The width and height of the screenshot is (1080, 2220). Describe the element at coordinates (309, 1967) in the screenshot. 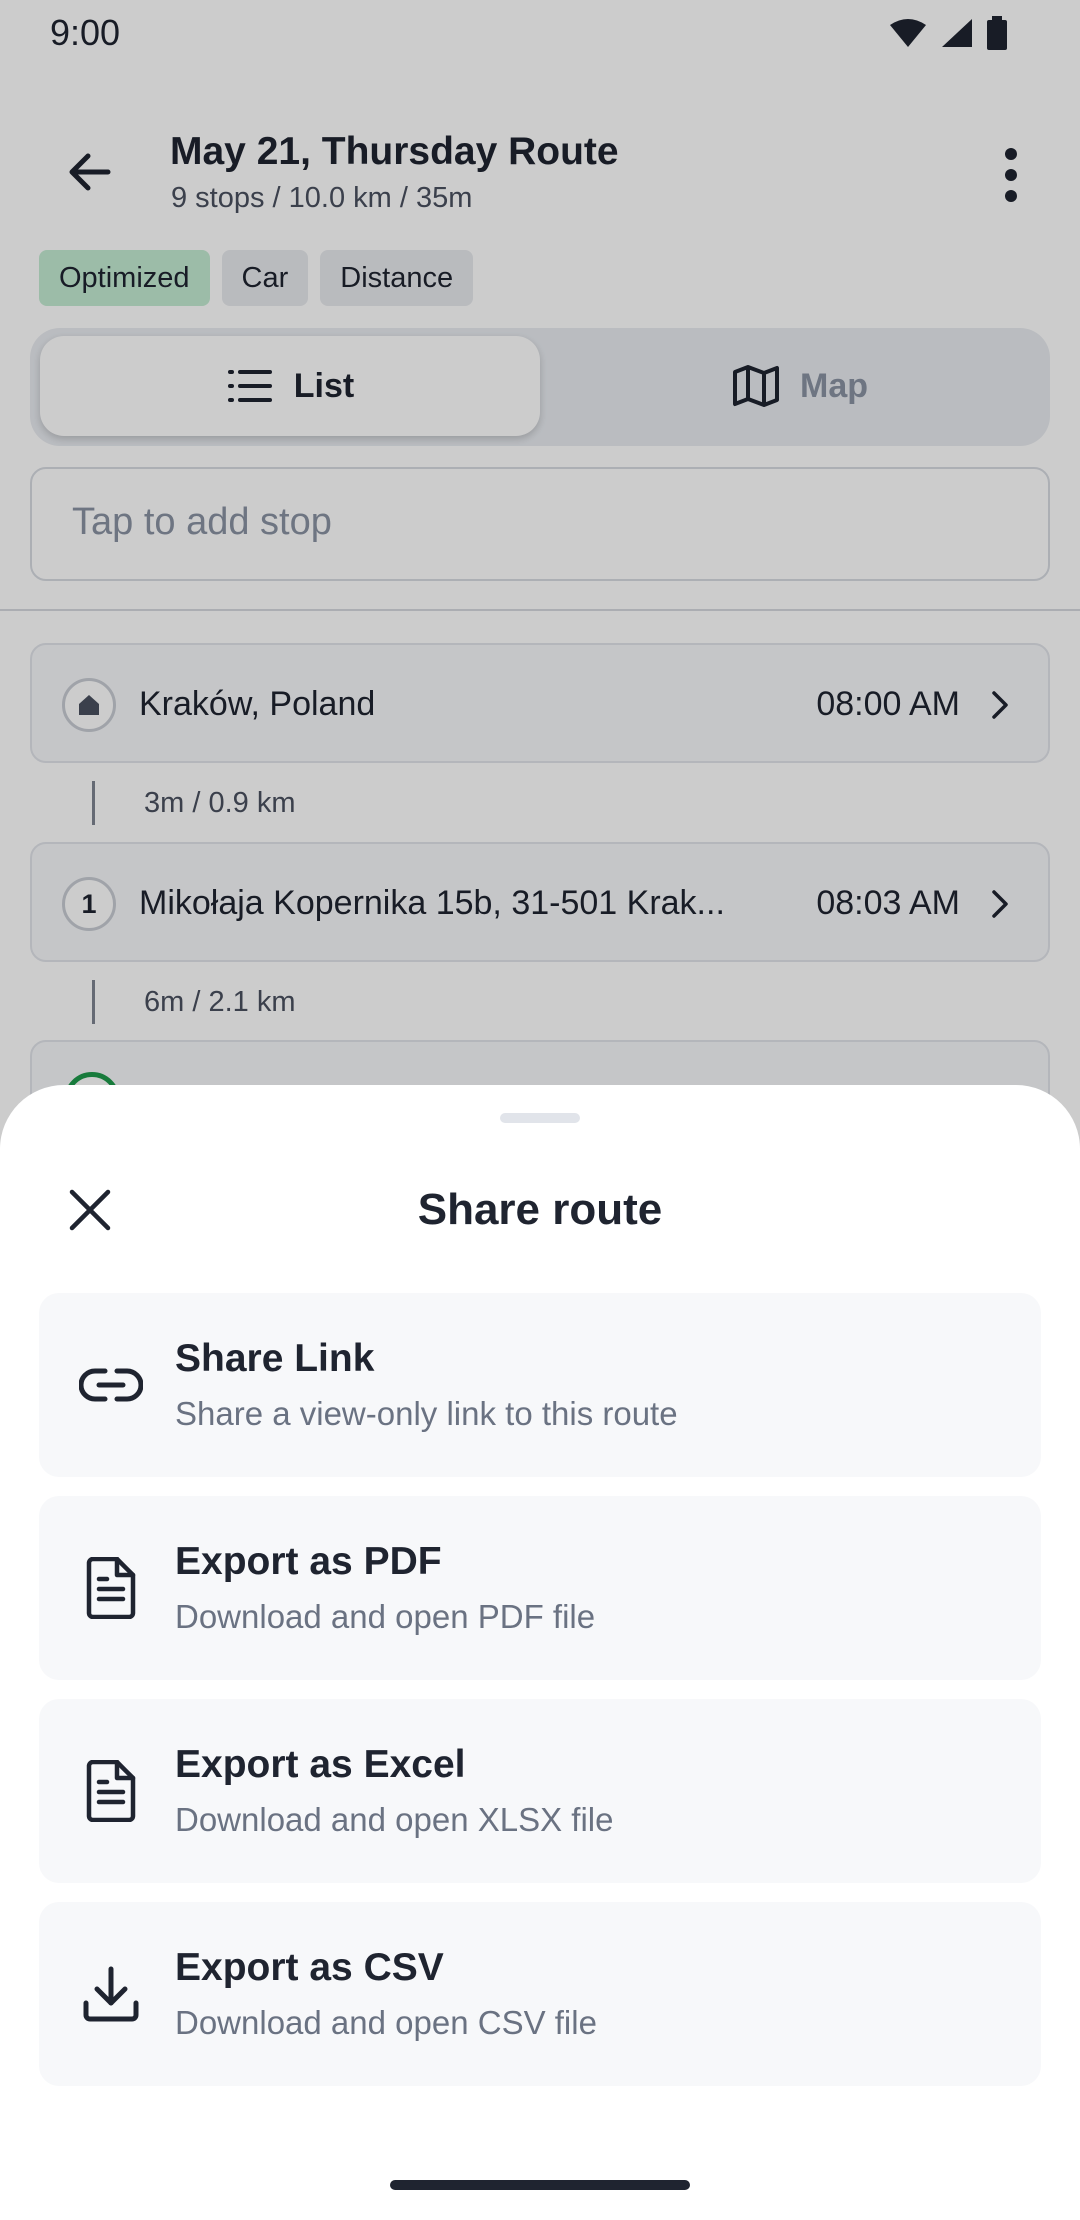

I see `option-title: Export as CSV` at that location.